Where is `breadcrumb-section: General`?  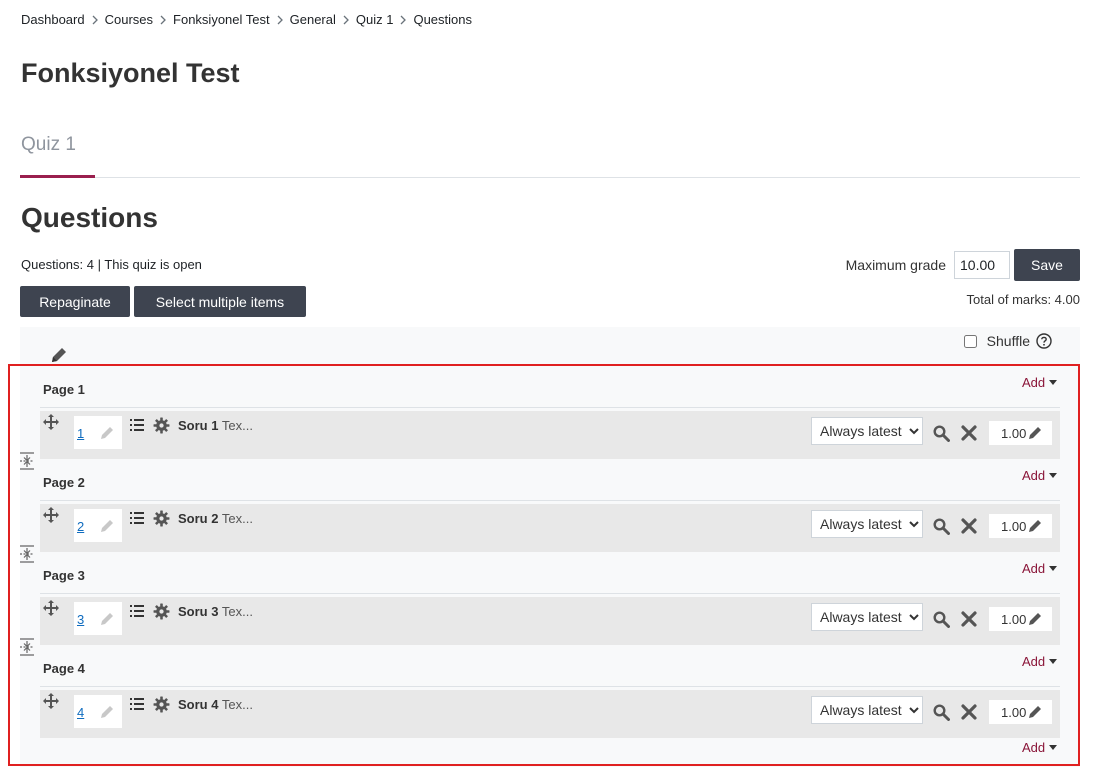
breadcrumb-section: General is located at coordinates (313, 19).